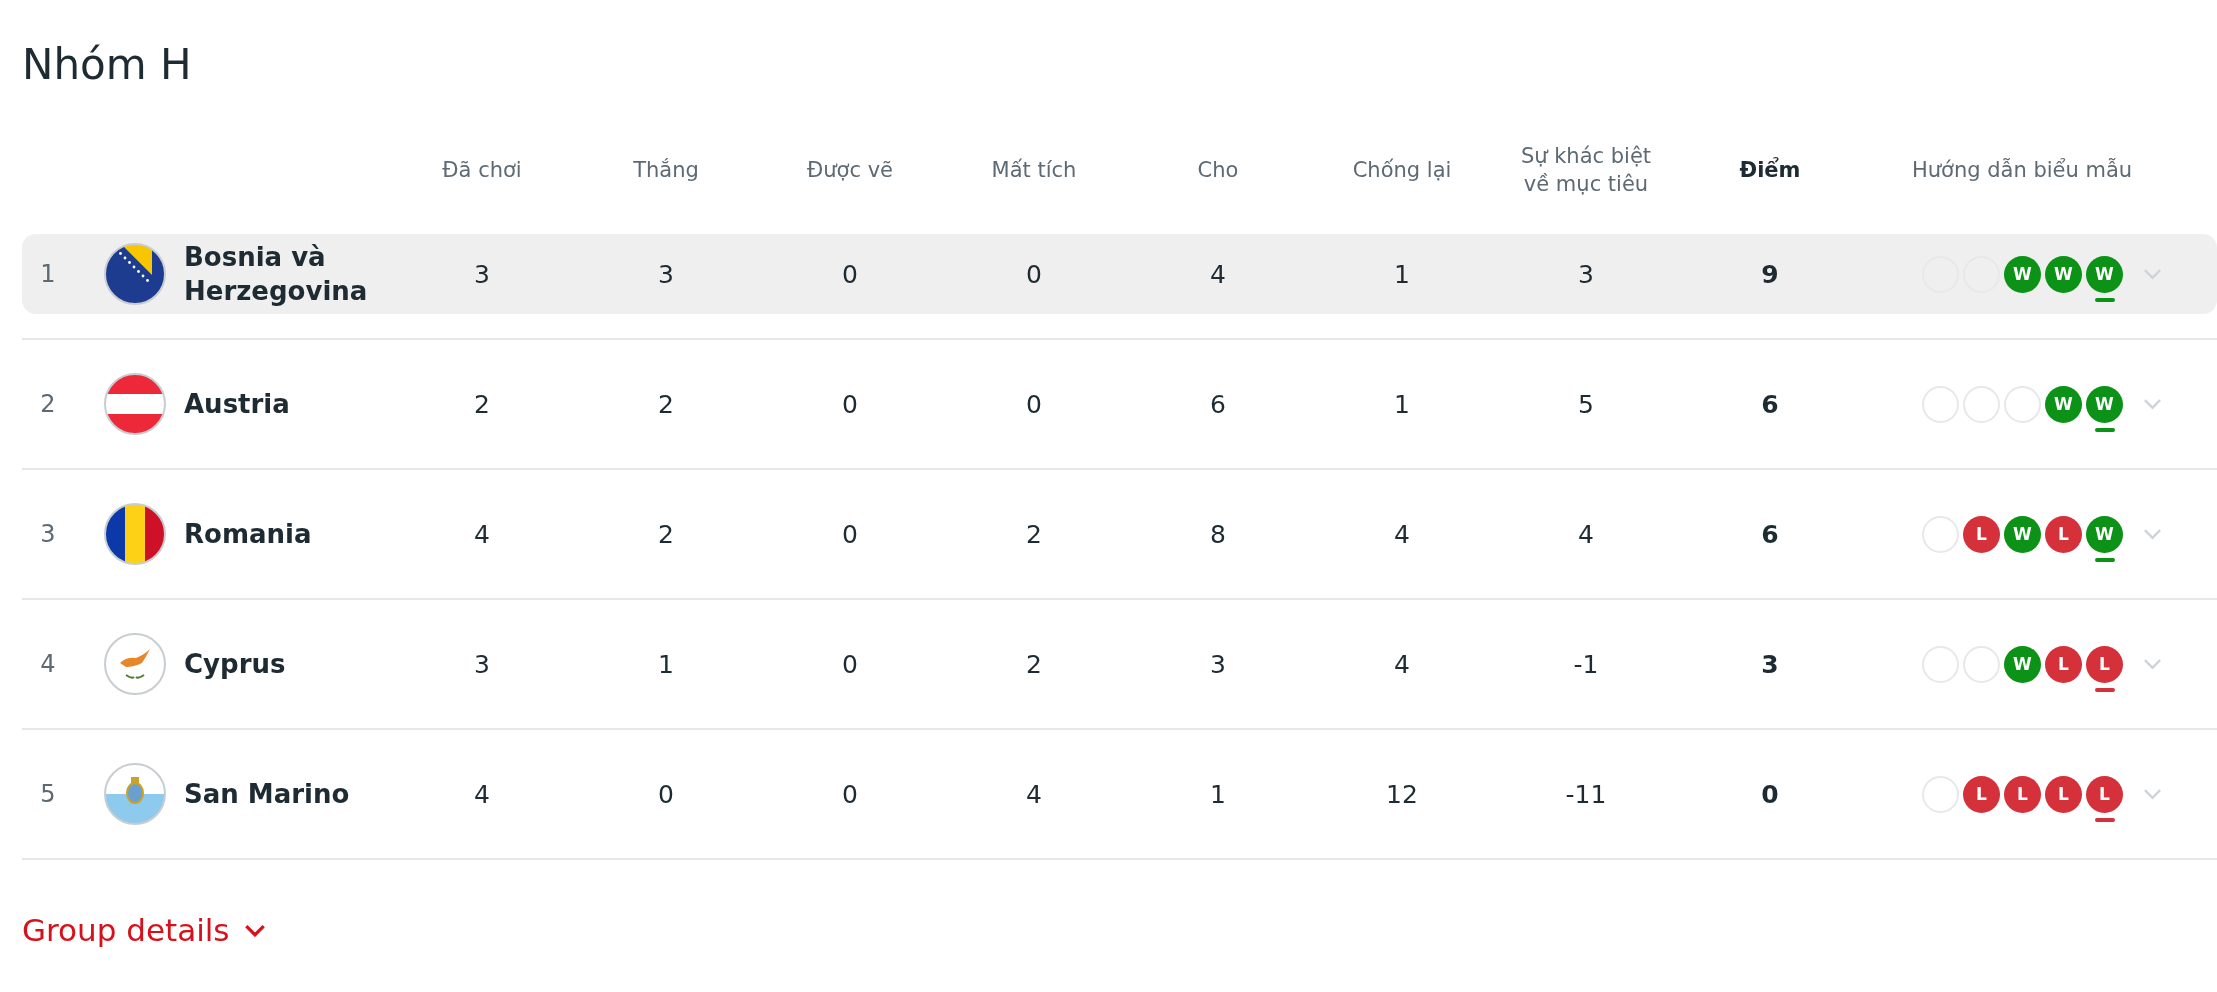 Image resolution: width=2217 pixels, height=992 pixels. Describe the element at coordinates (144, 930) in the screenshot. I see `group-details-link: Group details` at that location.